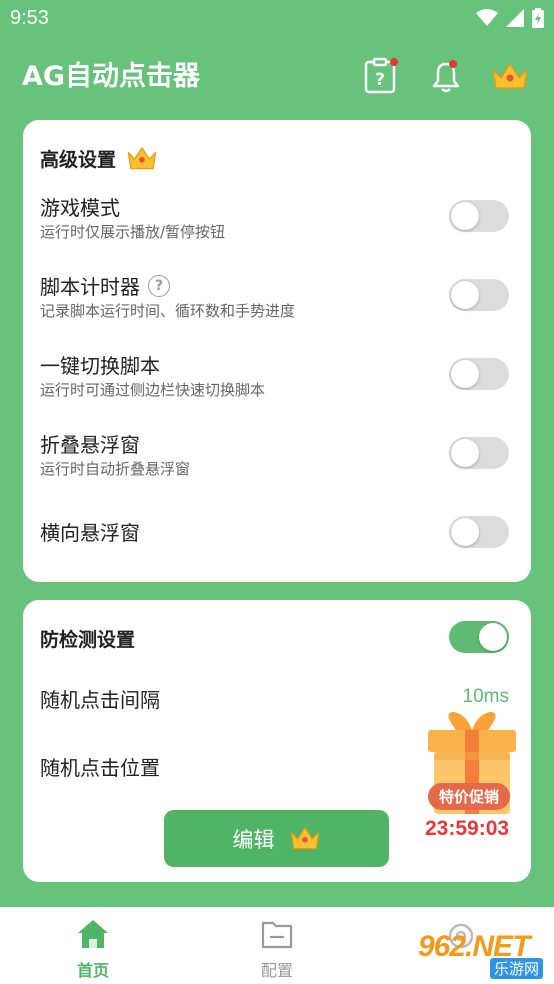 This screenshot has width=554, height=984. What do you see at coordinates (100, 768) in the screenshot?
I see `random-position-label: 随机点击位置` at bounding box center [100, 768].